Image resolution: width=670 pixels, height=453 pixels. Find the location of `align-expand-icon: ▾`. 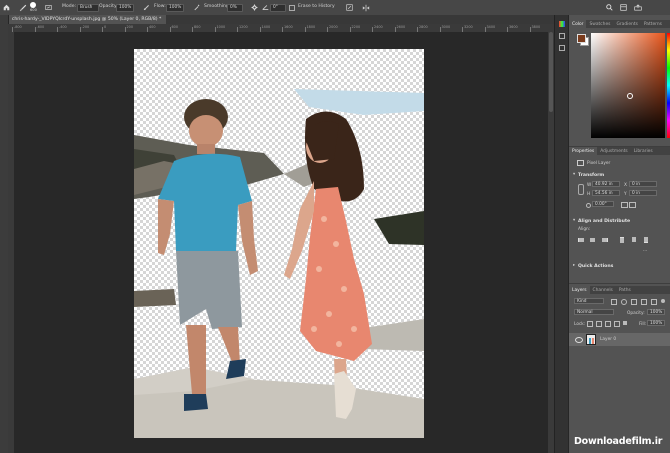

align-expand-icon: ▾ is located at coordinates (574, 220).